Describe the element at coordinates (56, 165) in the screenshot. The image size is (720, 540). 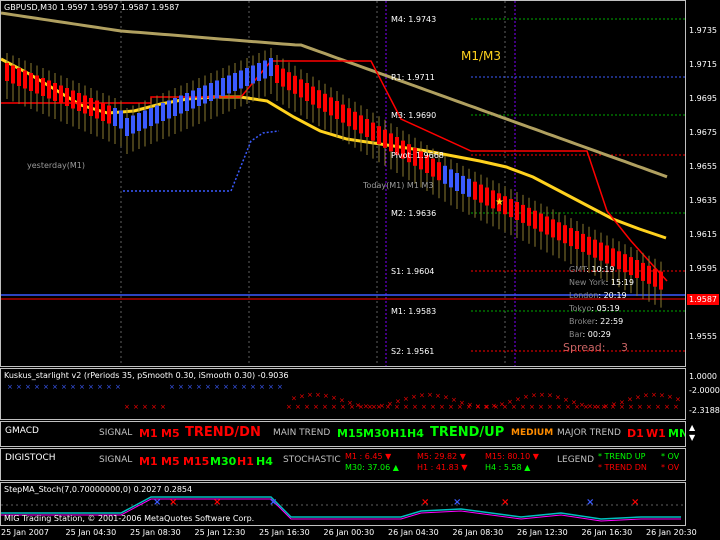
I see `yesterday-label: yesterday(M1)` at that location.